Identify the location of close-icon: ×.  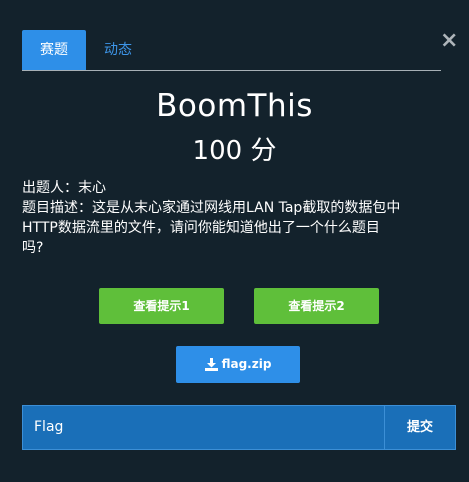
(449, 41).